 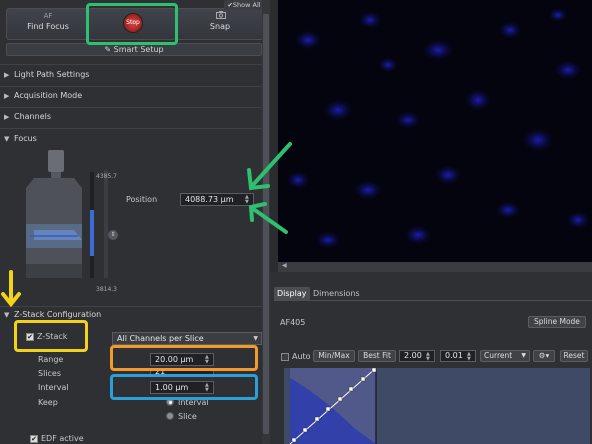 What do you see at coordinates (48, 95) in the screenshot?
I see `section-title: Acquisition Mode` at bounding box center [48, 95].